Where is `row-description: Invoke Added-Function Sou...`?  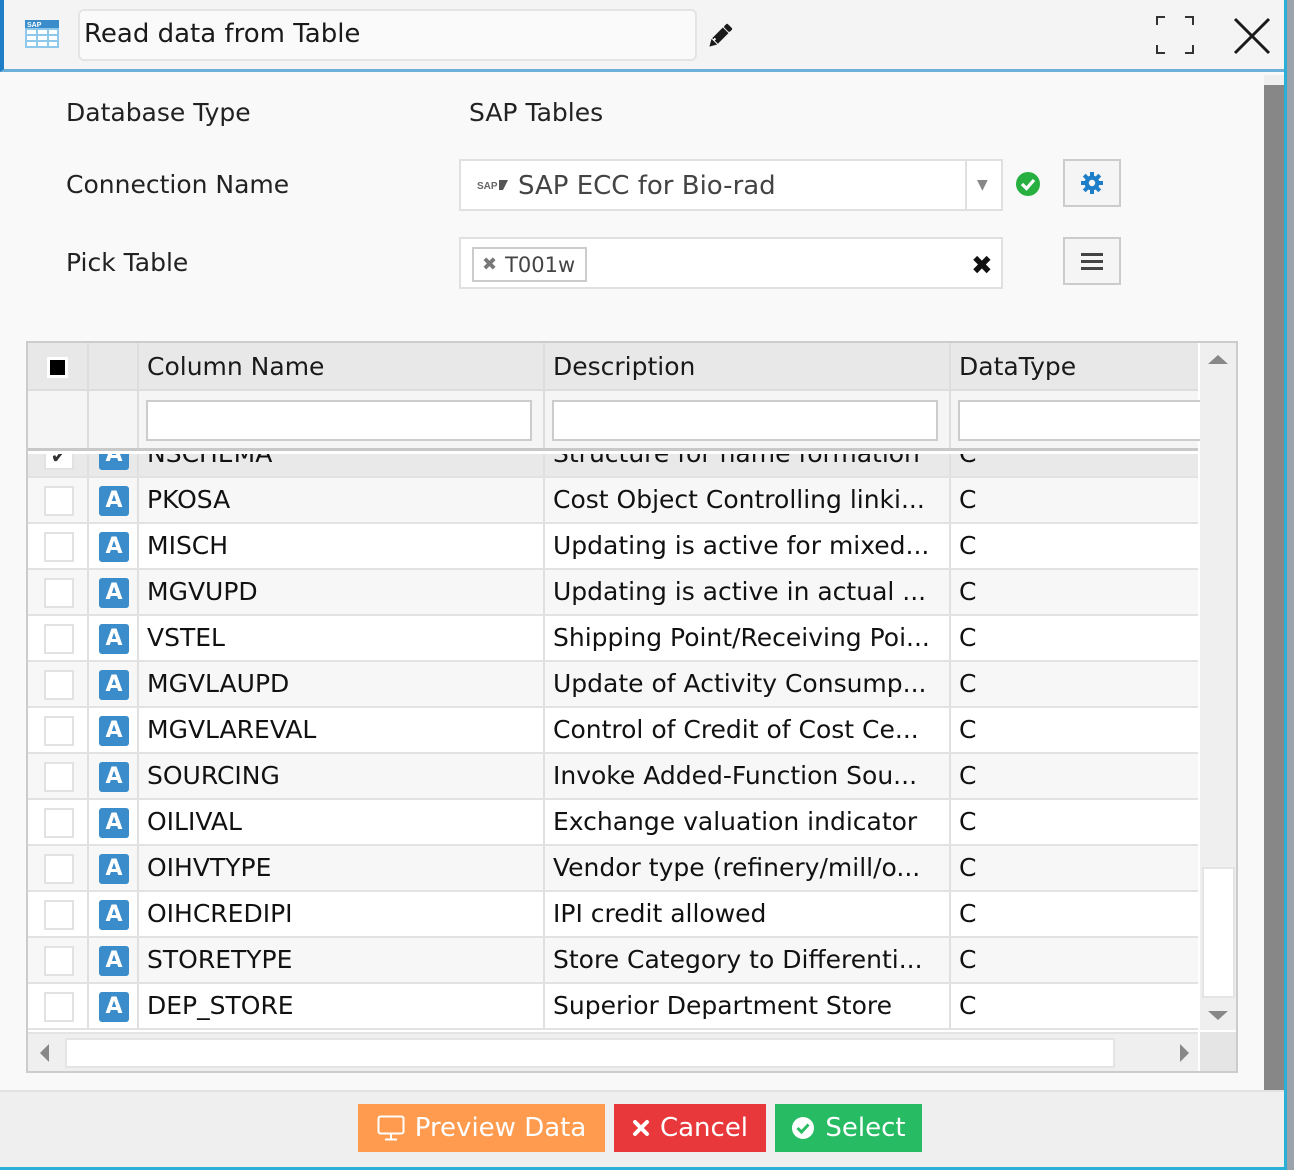 row-description: Invoke Added-Function Sou... is located at coordinates (735, 775).